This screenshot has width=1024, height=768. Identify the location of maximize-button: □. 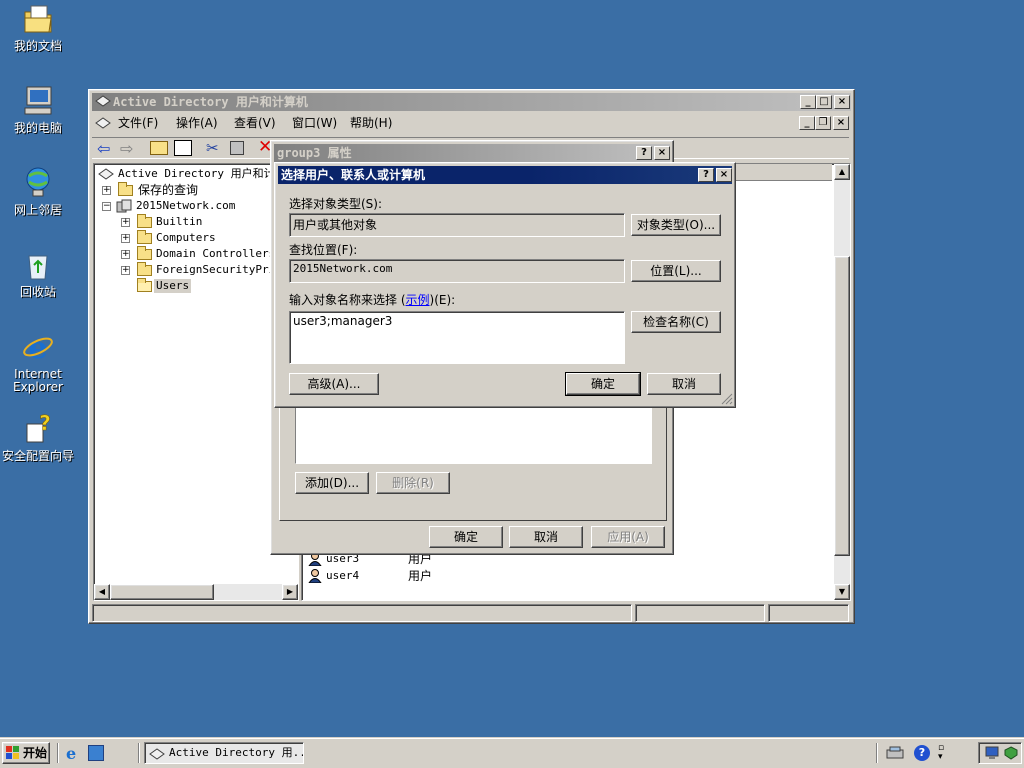
(824, 102).